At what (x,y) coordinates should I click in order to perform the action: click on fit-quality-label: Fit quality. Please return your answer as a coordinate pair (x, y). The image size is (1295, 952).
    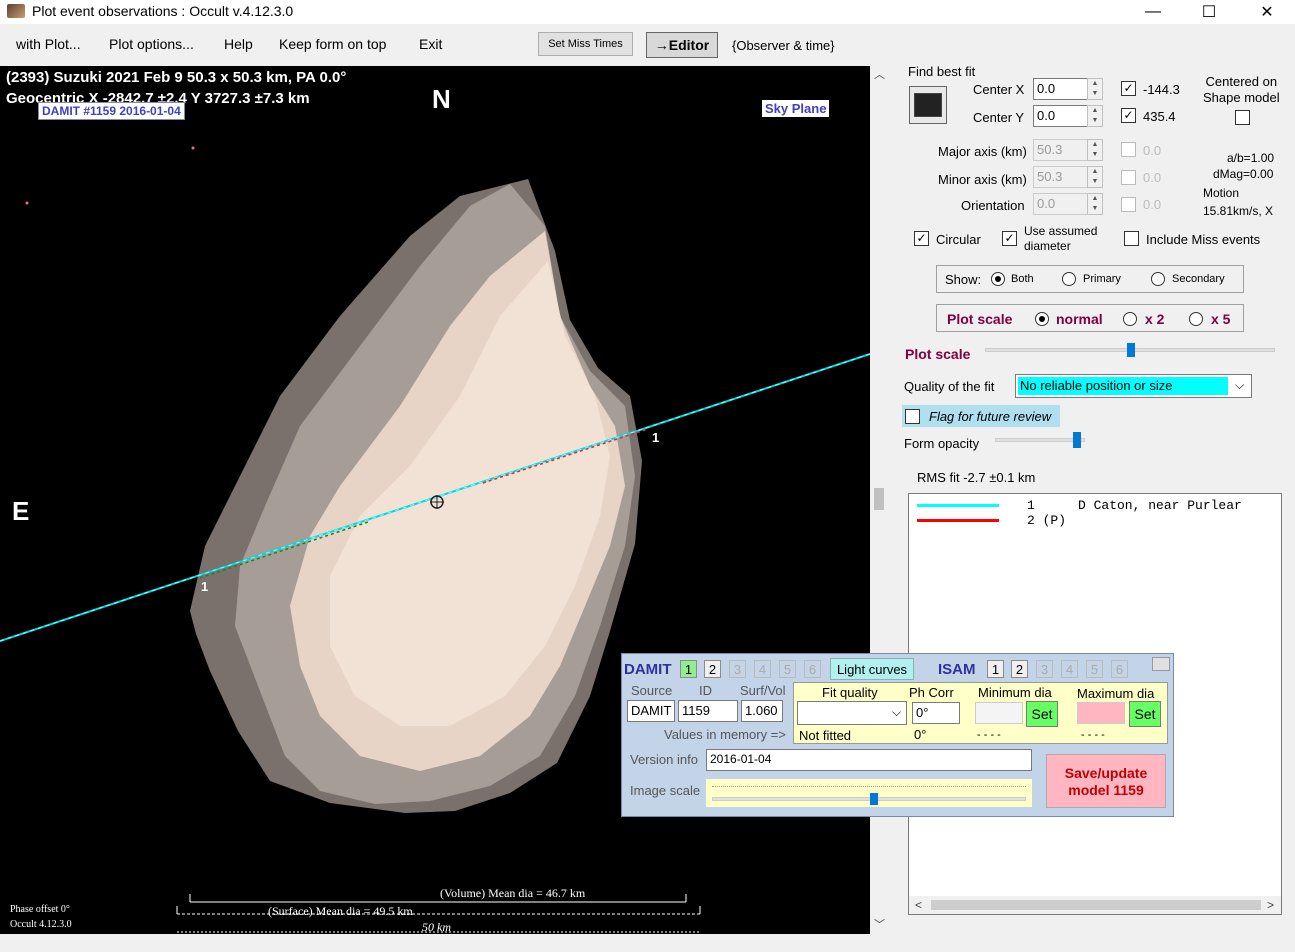
    Looking at the image, I should click on (850, 692).